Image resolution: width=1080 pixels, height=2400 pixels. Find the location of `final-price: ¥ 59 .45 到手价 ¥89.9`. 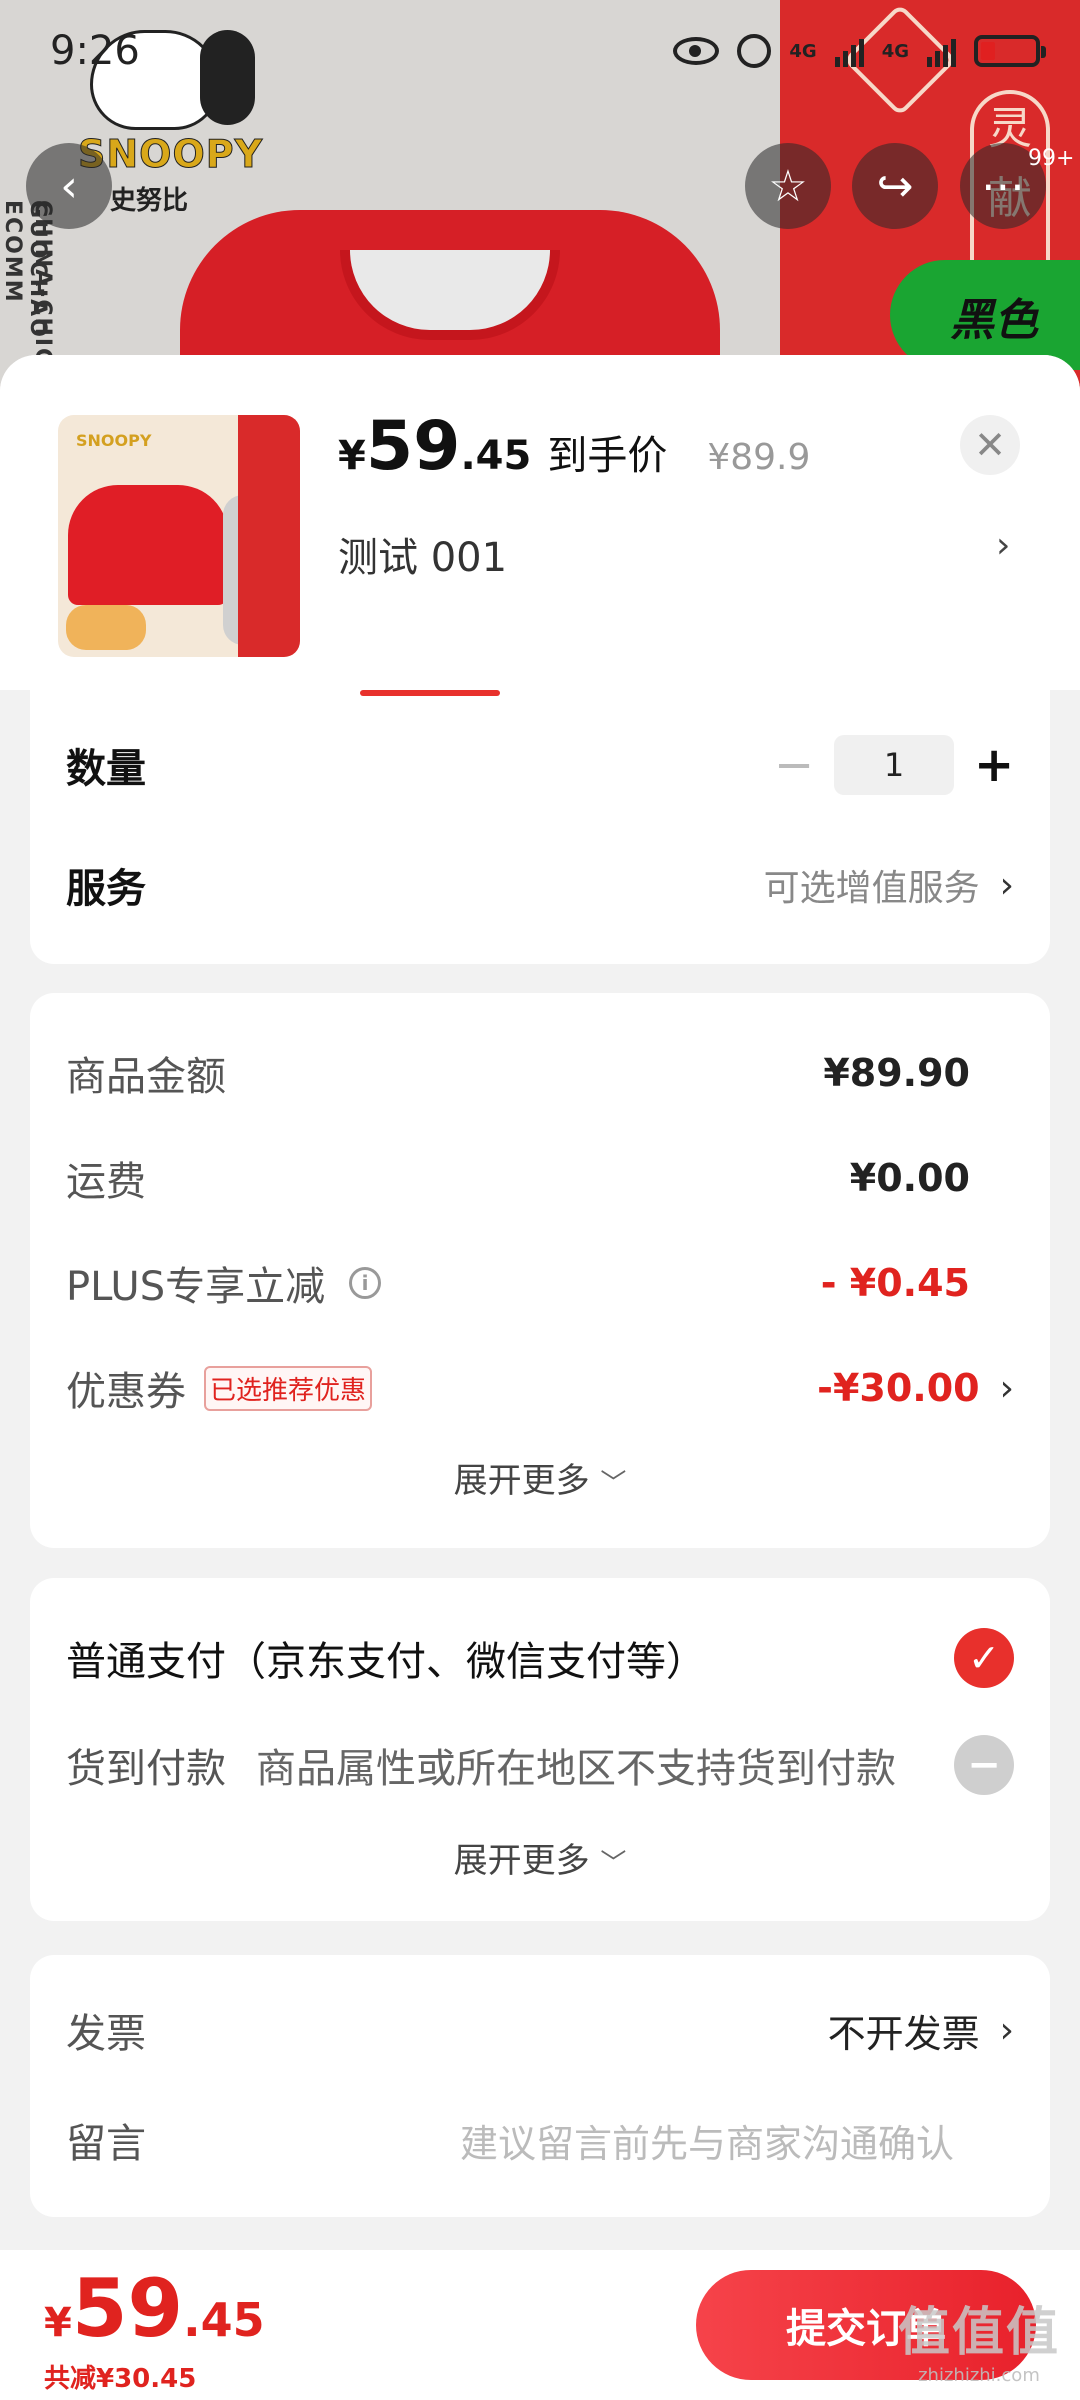

final-price: ¥ 59 .45 到手价 ¥89.9 is located at coordinates (574, 446).